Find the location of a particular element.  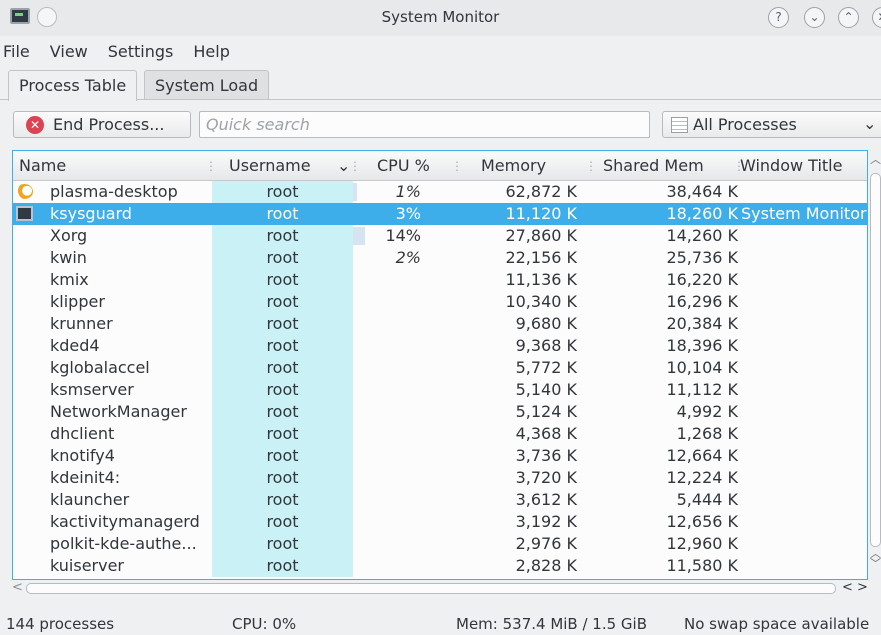

quick-search-input: Quick search is located at coordinates (424, 124).